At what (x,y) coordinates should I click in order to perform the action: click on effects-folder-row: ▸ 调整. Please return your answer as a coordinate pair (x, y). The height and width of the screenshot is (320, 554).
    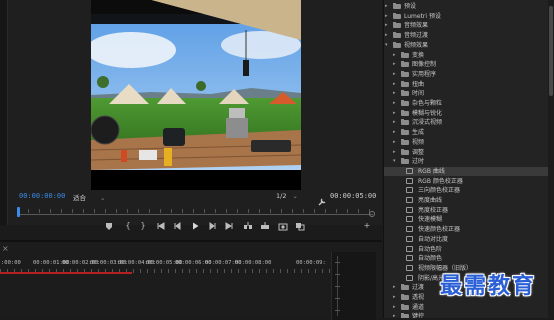
    Looking at the image, I should click on (466, 152).